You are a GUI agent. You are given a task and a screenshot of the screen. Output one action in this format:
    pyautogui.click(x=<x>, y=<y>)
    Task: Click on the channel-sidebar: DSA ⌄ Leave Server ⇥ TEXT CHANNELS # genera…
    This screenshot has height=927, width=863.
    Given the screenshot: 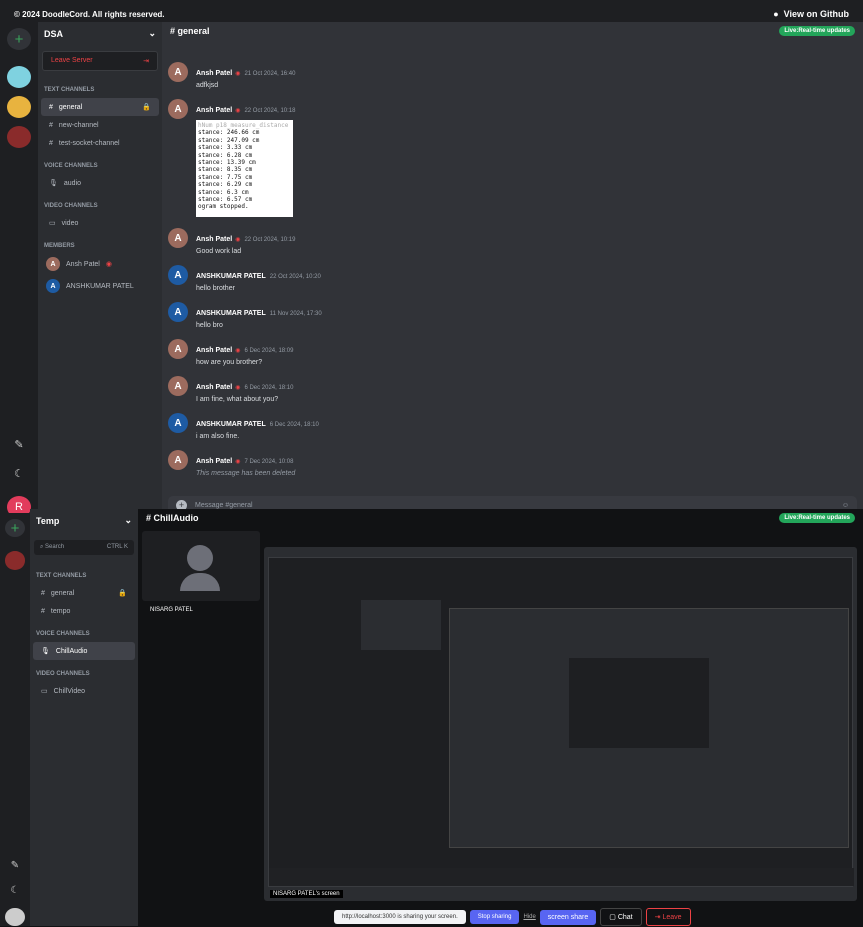 What is the action you would take?
    pyautogui.click(x=100, y=270)
    